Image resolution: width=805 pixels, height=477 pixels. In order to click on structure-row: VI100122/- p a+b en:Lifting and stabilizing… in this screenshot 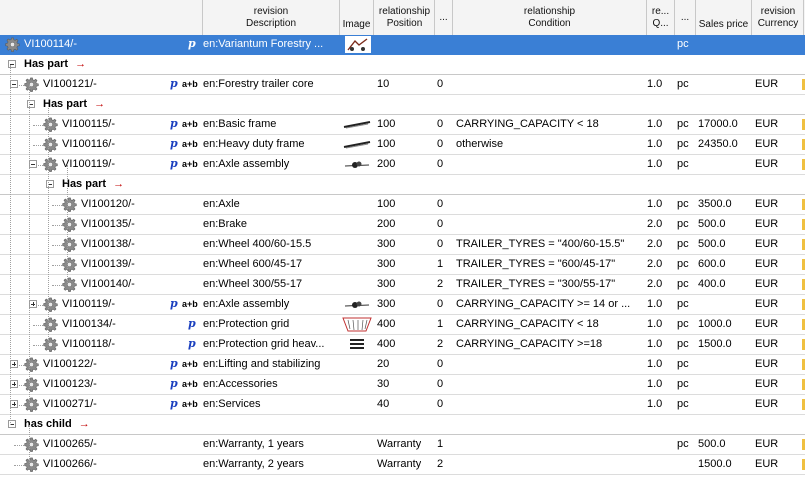, I will do `click(402, 365)`.